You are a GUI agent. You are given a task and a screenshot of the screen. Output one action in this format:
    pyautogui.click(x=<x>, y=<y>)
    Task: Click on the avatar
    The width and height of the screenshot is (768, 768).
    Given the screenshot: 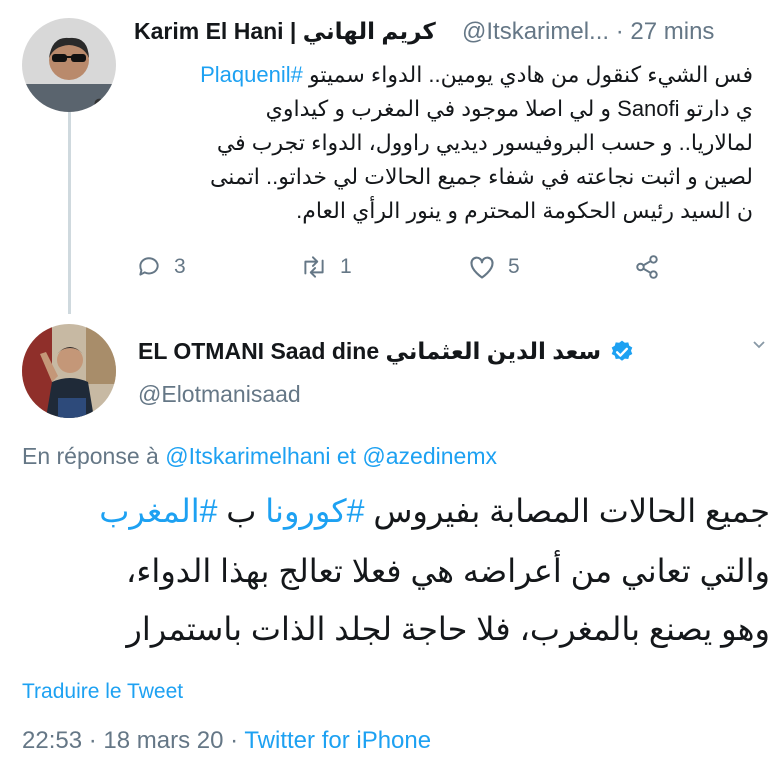 What is the action you would take?
    pyautogui.click(x=69, y=371)
    